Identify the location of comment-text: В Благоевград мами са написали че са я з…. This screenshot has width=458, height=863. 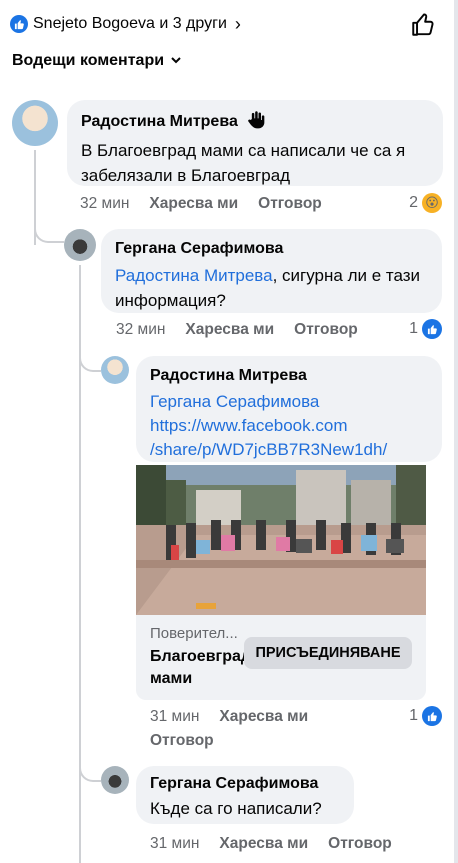
(243, 163).